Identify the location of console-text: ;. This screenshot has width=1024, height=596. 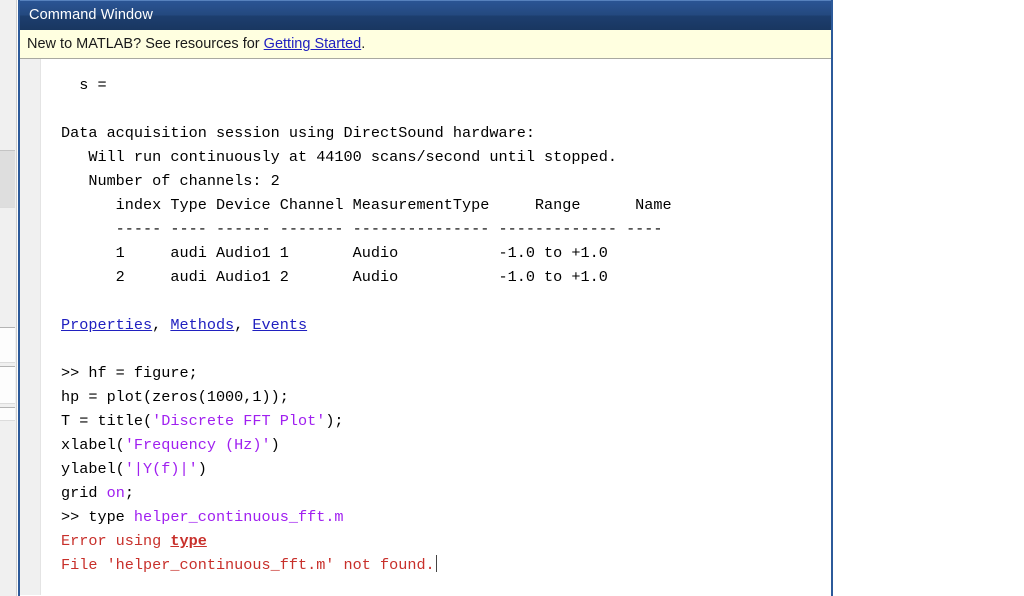
(129, 493).